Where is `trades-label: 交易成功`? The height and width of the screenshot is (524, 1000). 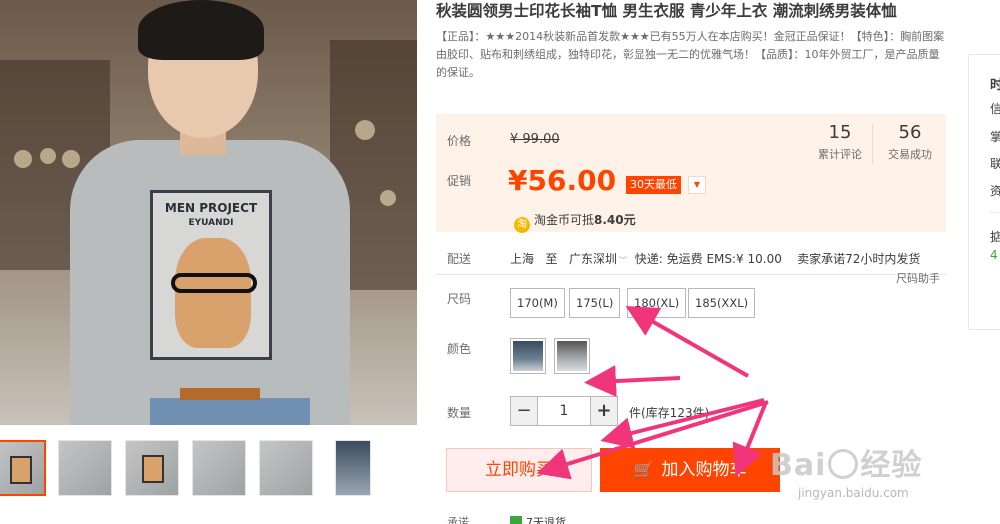
trades-label: 交易成功 is located at coordinates (910, 154).